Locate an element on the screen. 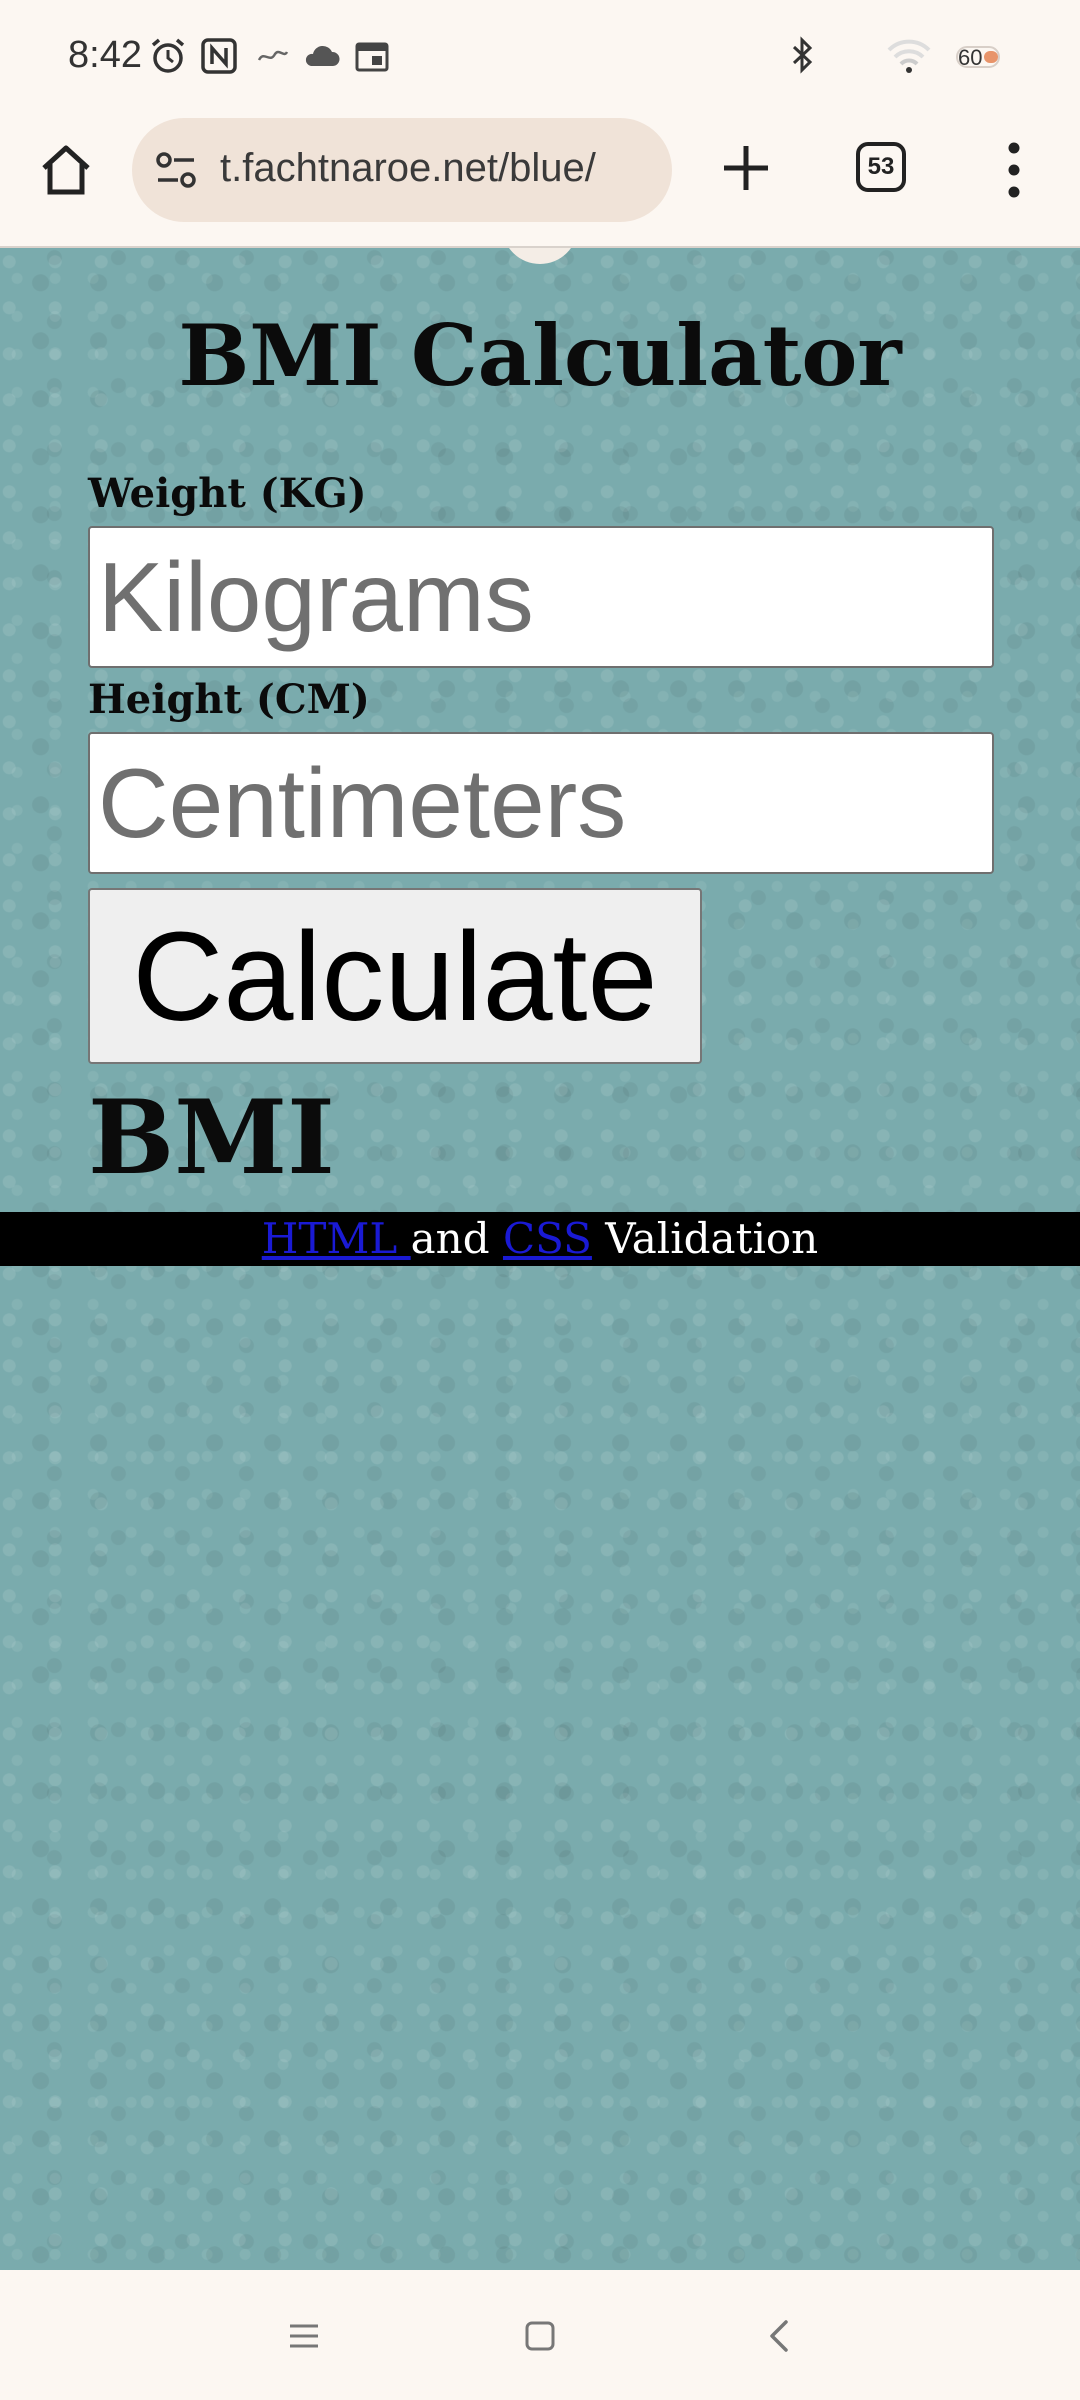  battery-icon is located at coordinates (978, 57).